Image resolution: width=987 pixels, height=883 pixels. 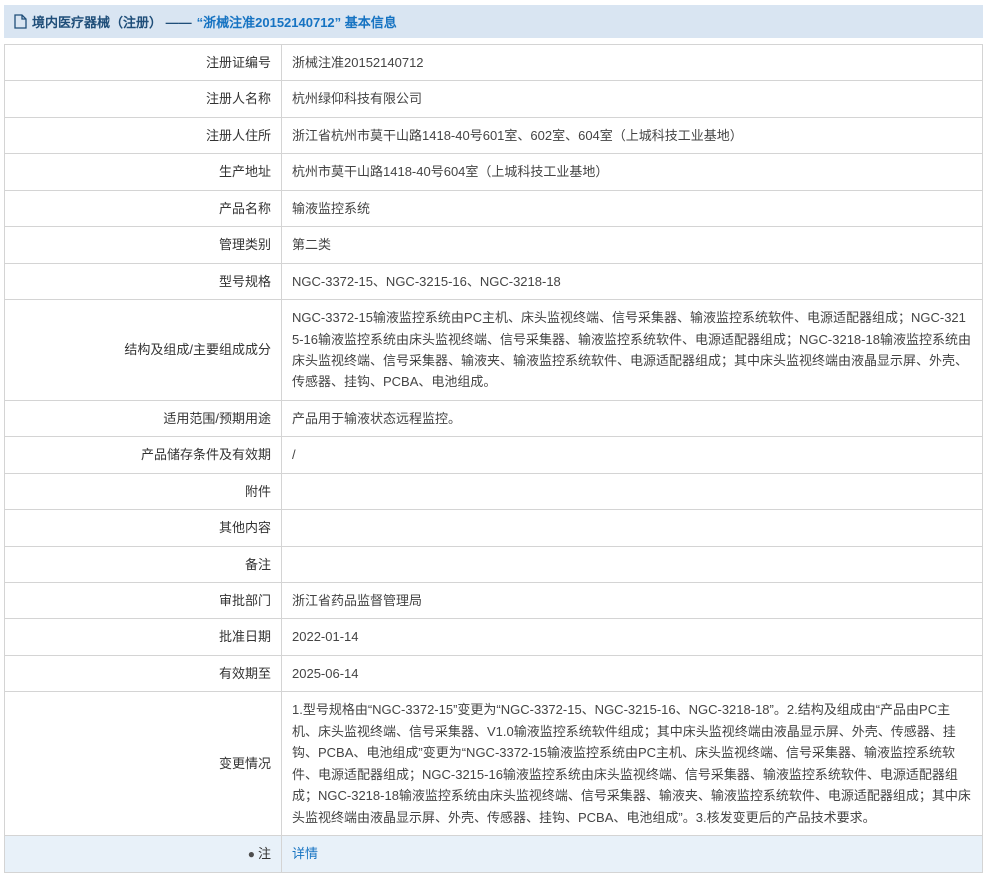 What do you see at coordinates (143, 281) in the screenshot?
I see `row-label: 型号规格` at bounding box center [143, 281].